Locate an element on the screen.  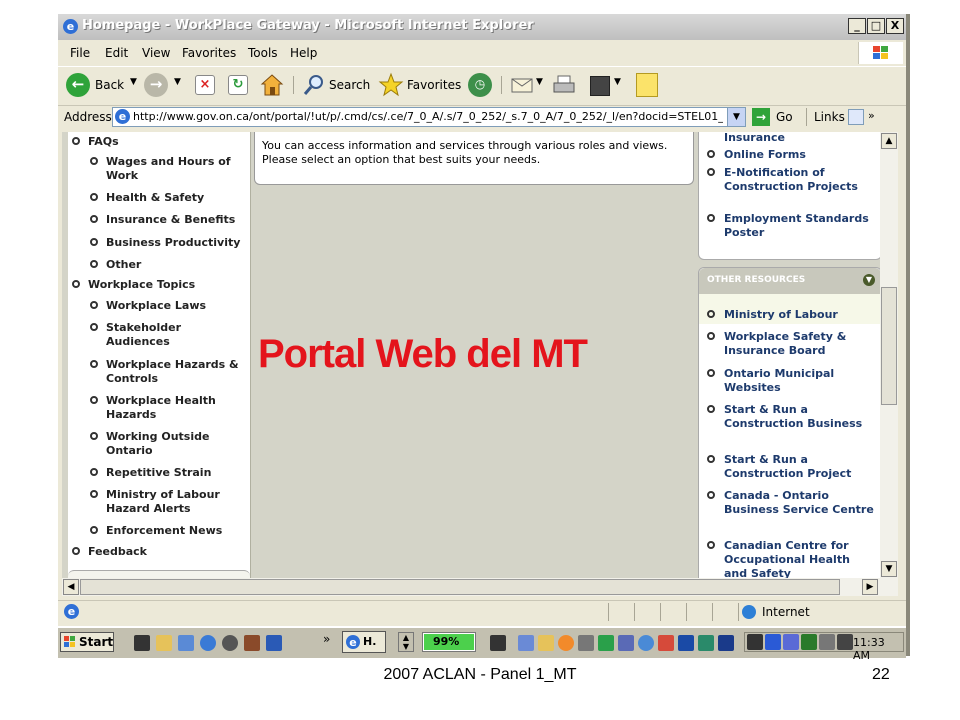
tray-antivirus-icon is located at coordinates (791, 642).